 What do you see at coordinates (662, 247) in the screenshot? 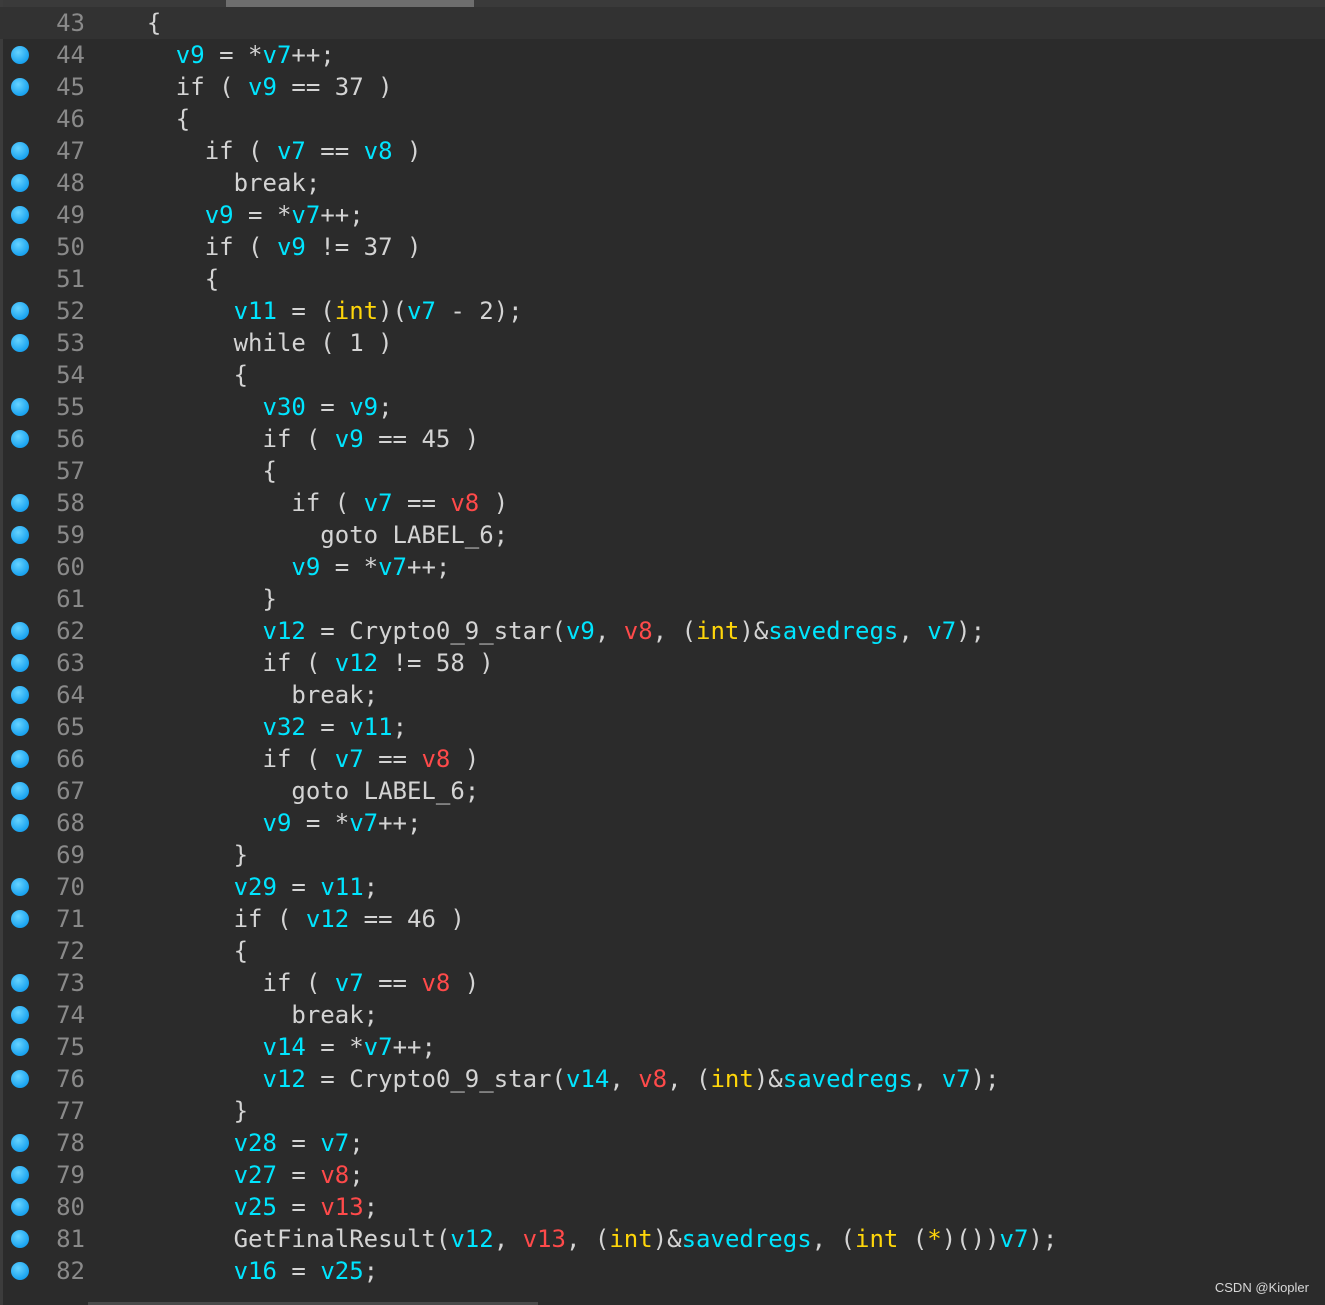
I see `code-line: 50 if ( v9 != 37 )` at bounding box center [662, 247].